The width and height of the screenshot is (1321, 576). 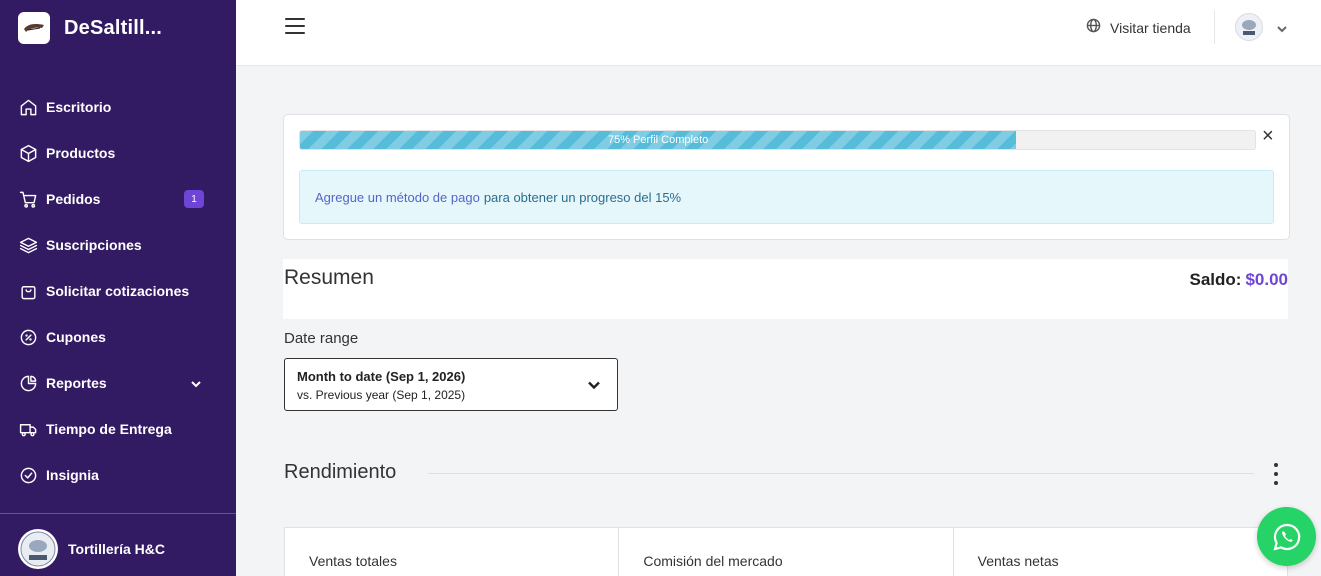 I want to click on sidebar-item-label: Suscripciones, so click(x=94, y=245).